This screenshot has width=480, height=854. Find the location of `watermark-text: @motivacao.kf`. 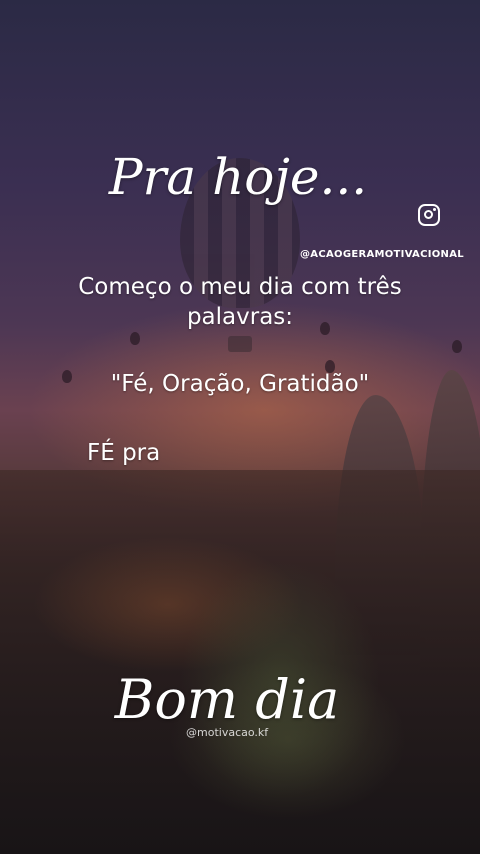

watermark-text: @motivacao.kf is located at coordinates (227, 732).